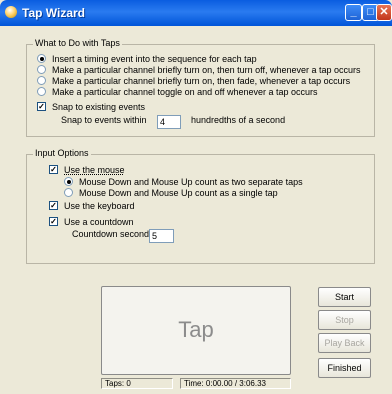 This screenshot has height=394, width=392. What do you see at coordinates (235, 383) in the screenshot?
I see `time-status: Time: 0:00.00 / 3:06.33` at bounding box center [235, 383].